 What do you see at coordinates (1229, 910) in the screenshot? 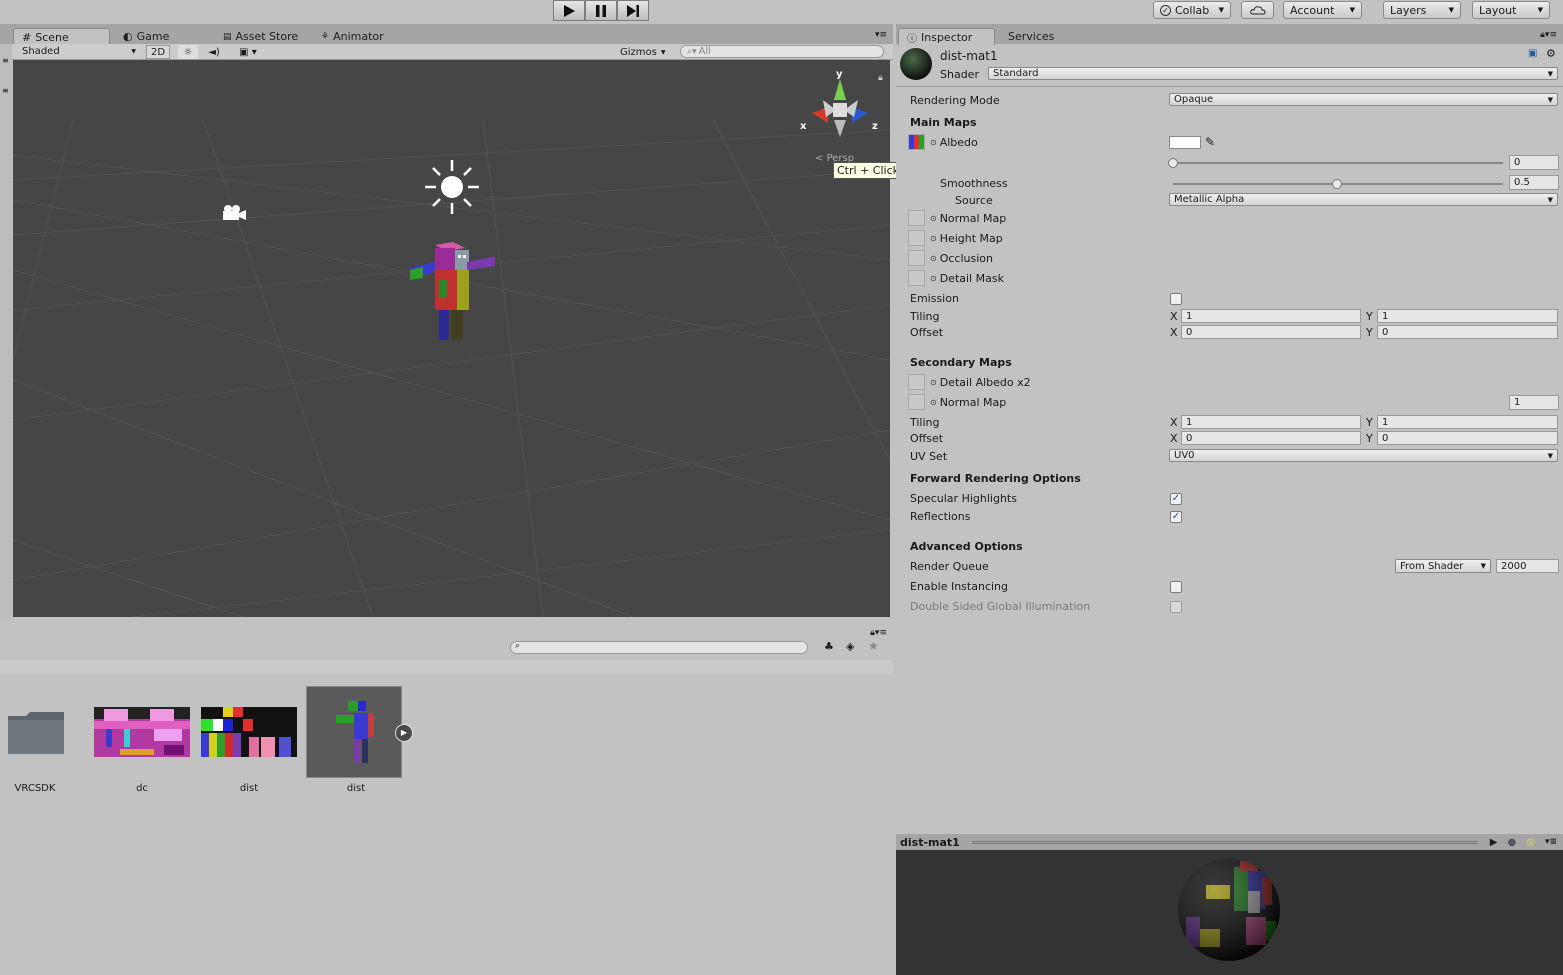
I see `material-preview-sphere` at bounding box center [1229, 910].